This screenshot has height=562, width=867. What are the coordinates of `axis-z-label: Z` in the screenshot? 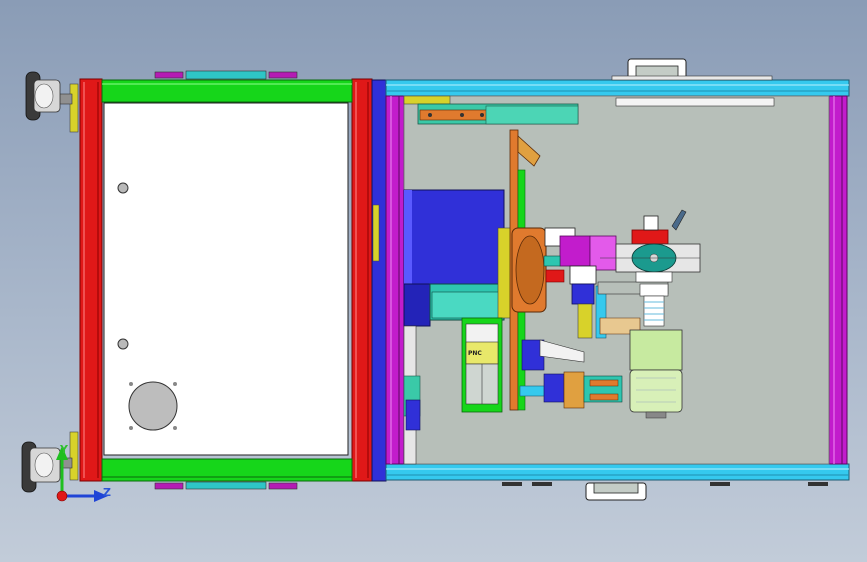 It's located at (107, 492).